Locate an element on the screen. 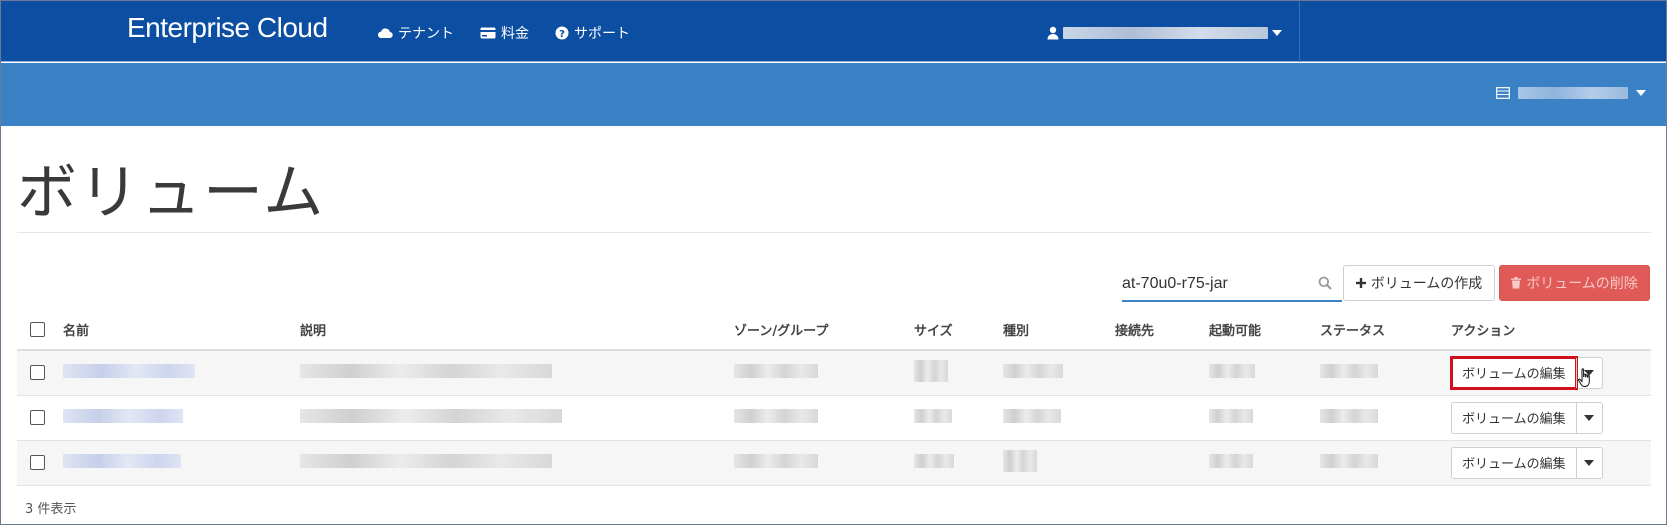 Image resolution: width=1667 pixels, height=525 pixels. project-name-redacted is located at coordinates (1573, 93).